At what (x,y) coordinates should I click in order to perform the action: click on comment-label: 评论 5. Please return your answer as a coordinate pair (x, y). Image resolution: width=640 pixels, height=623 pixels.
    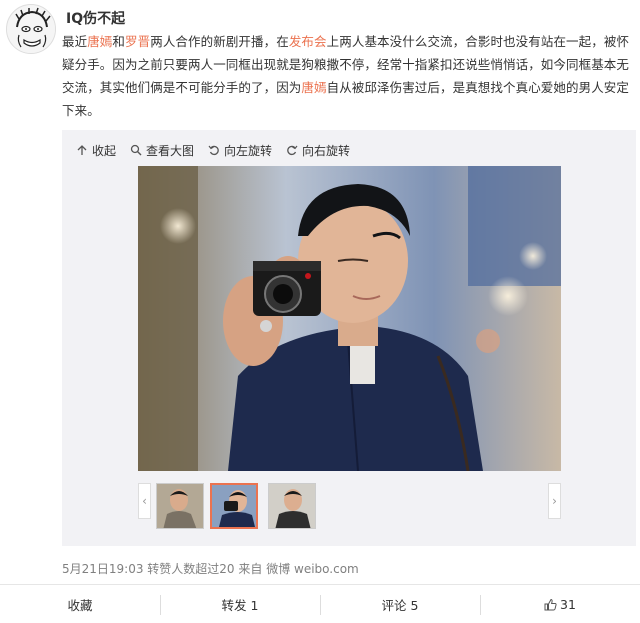
    Looking at the image, I should click on (400, 605).